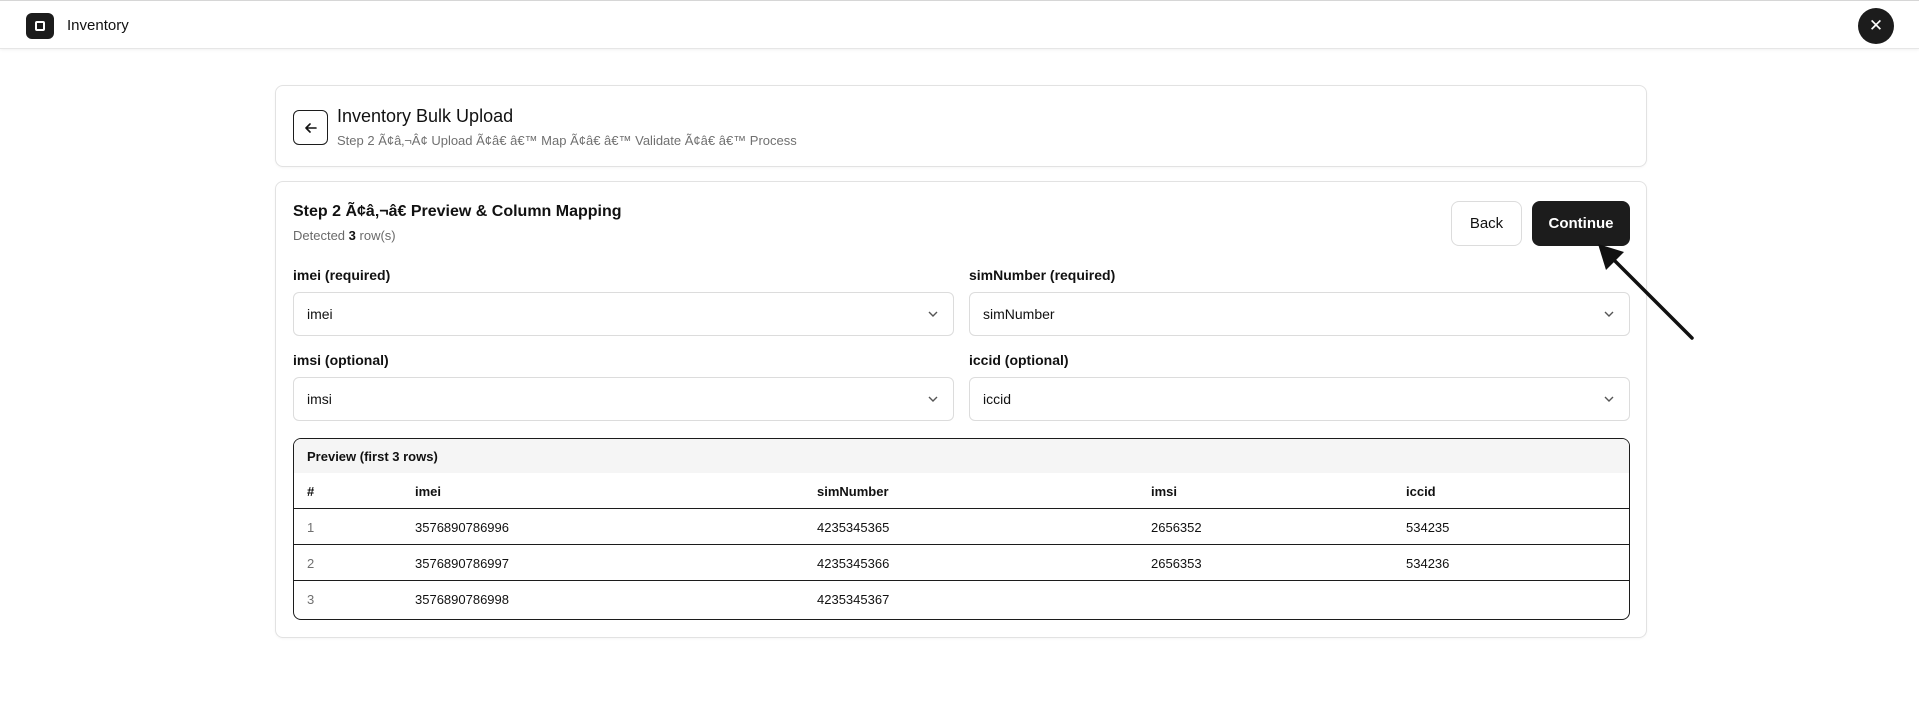 Image resolution: width=1919 pixels, height=724 pixels. I want to click on column-header: iccid, so click(1421, 491).